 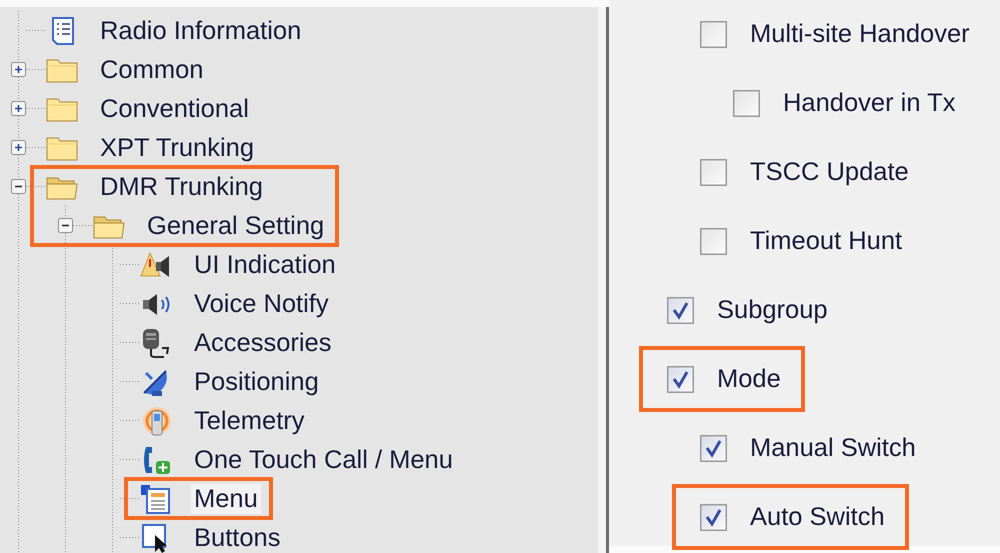 I want to click on tree-item: Common, so click(x=151, y=69).